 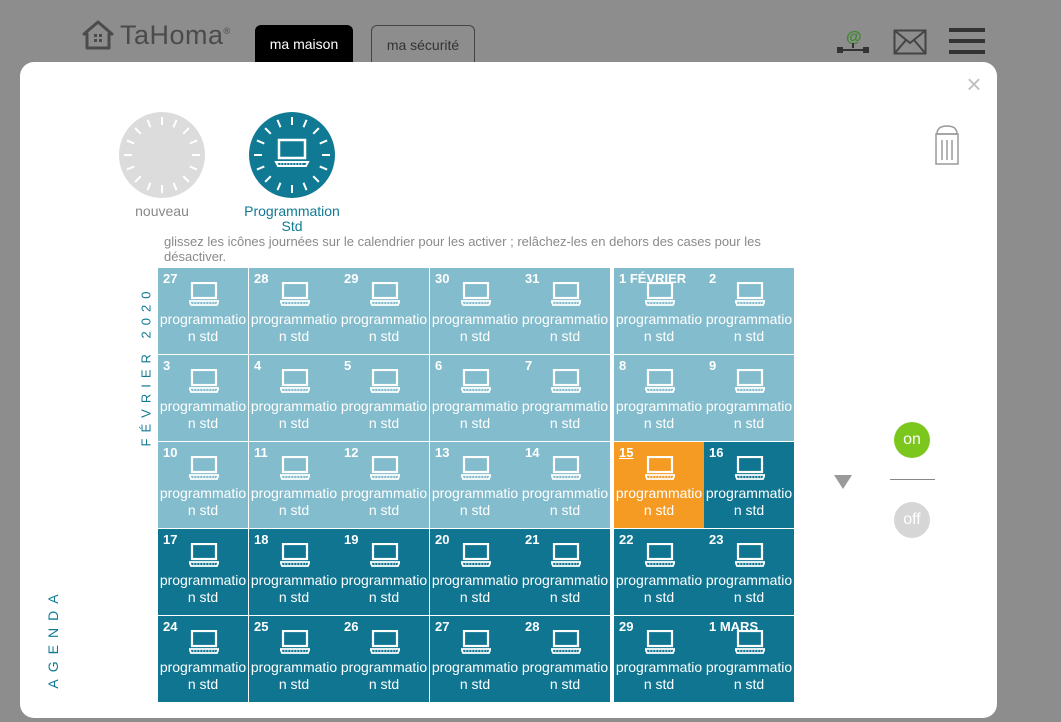 What do you see at coordinates (384, 659) in the screenshot?
I see `calendar-day-cell: 26 programmation std` at bounding box center [384, 659].